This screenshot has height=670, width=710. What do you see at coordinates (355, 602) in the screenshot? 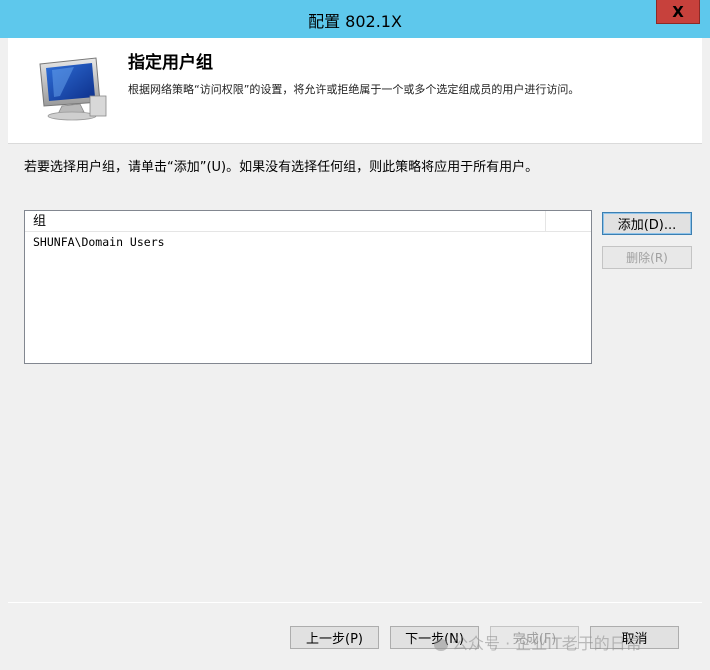
I see `footer-divider` at bounding box center [355, 602].